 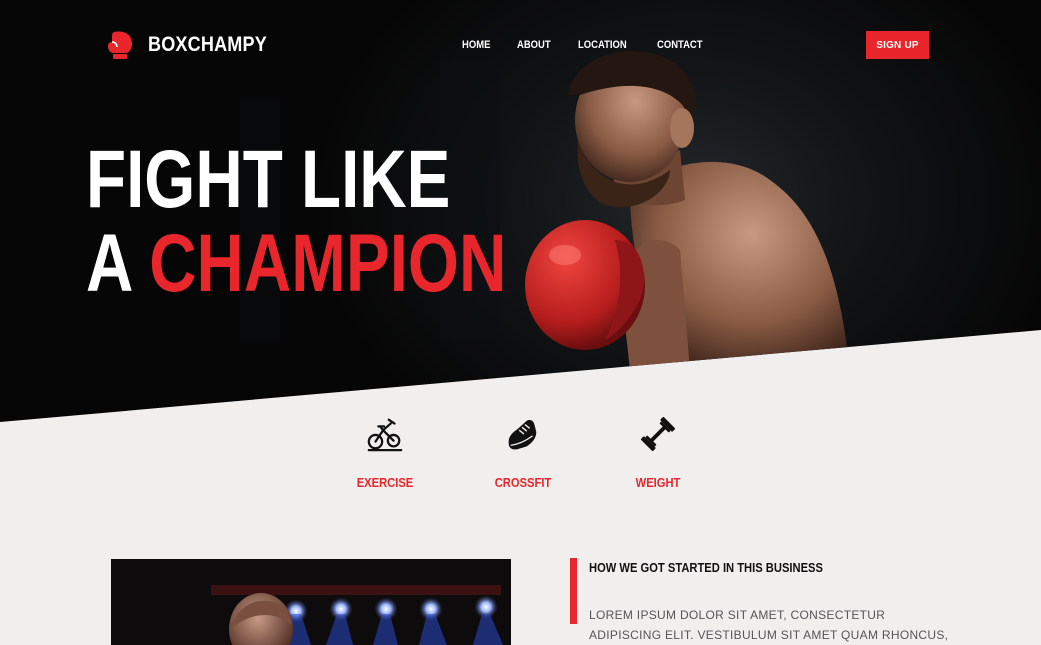 I want to click on nav-home: HOME, so click(x=476, y=45).